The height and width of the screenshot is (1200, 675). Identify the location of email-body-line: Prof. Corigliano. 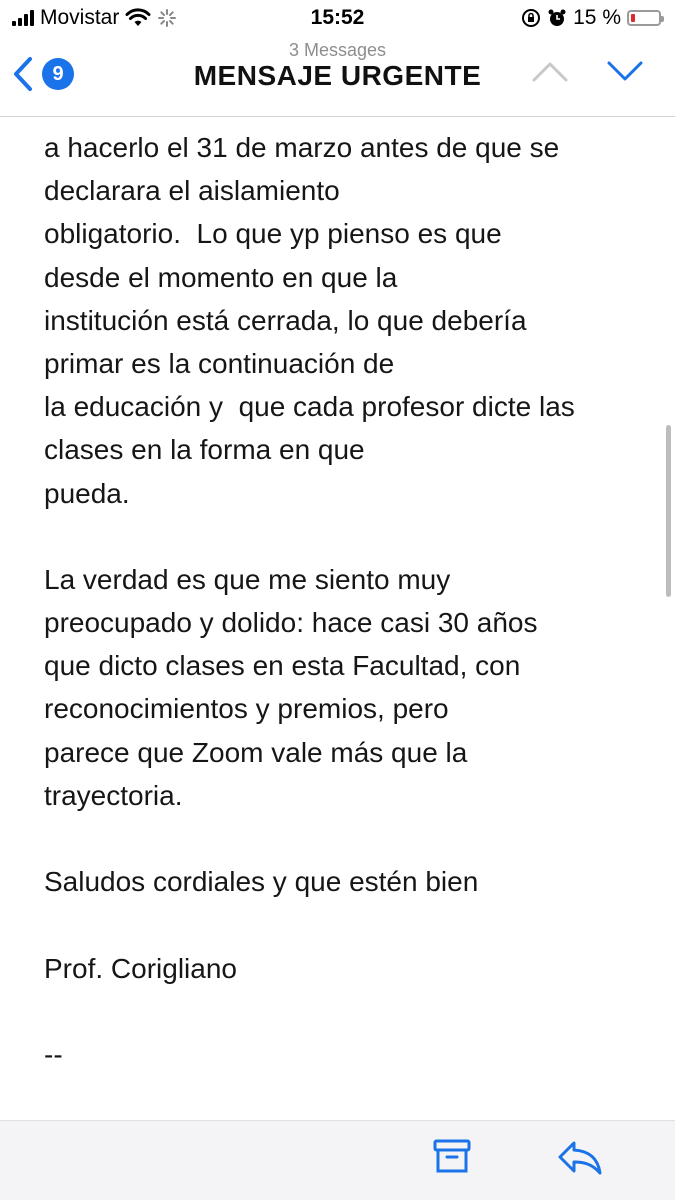
(140, 968).